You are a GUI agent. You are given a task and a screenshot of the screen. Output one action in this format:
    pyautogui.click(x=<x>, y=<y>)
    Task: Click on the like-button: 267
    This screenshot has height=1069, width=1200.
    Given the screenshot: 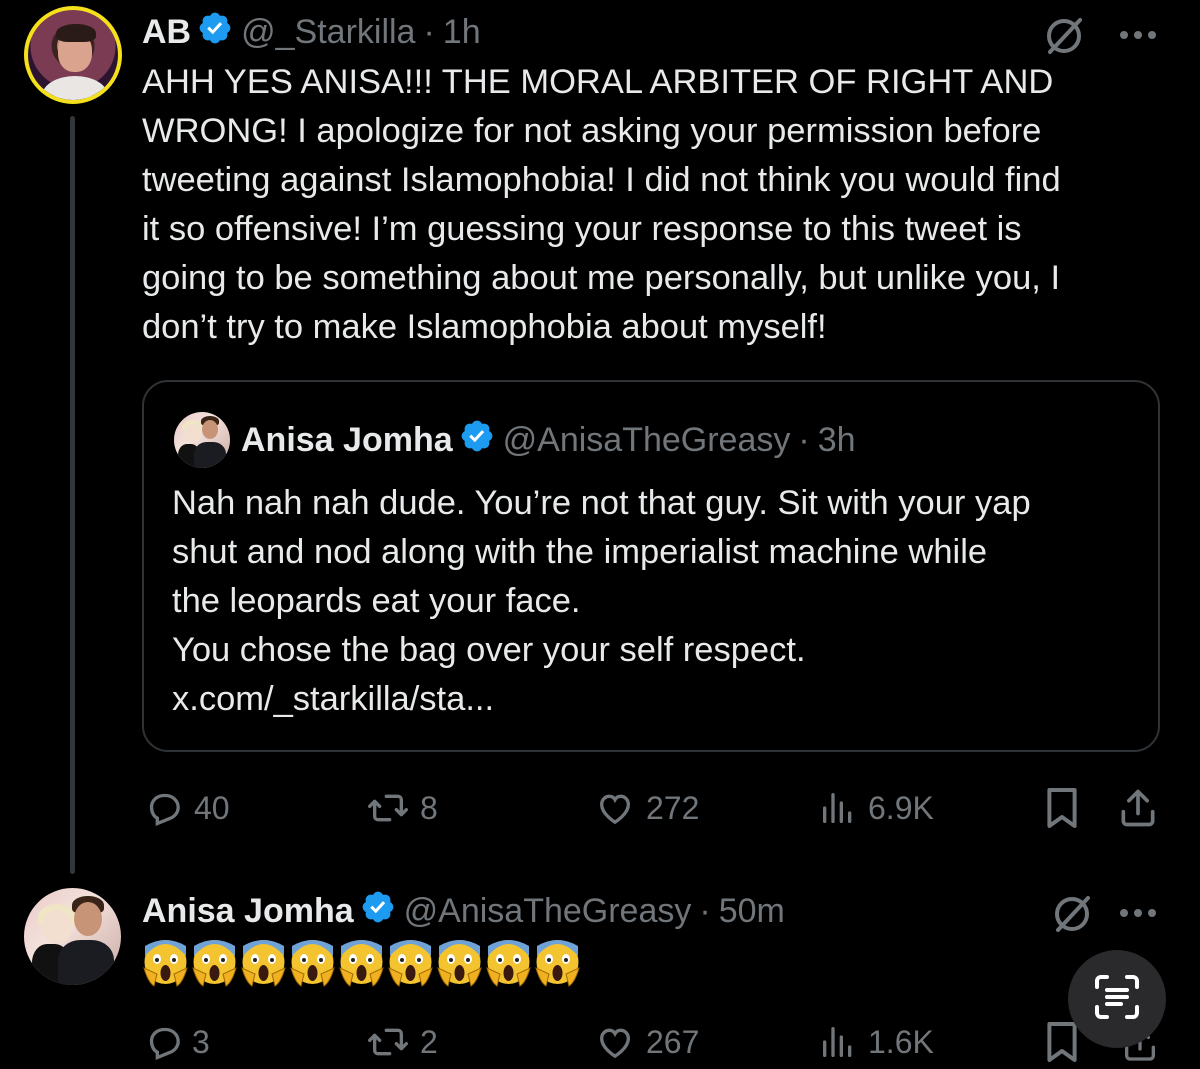 What is the action you would take?
    pyautogui.click(x=646, y=1042)
    